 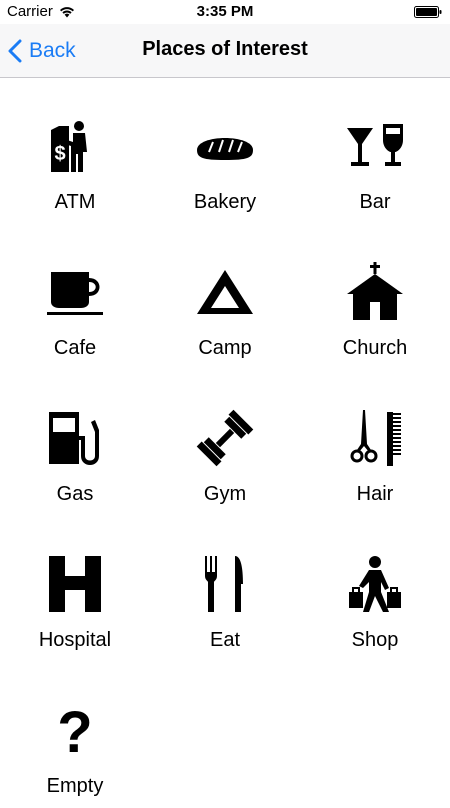 I want to click on status-bar: Carrier 3:35 PM, so click(x=225, y=12).